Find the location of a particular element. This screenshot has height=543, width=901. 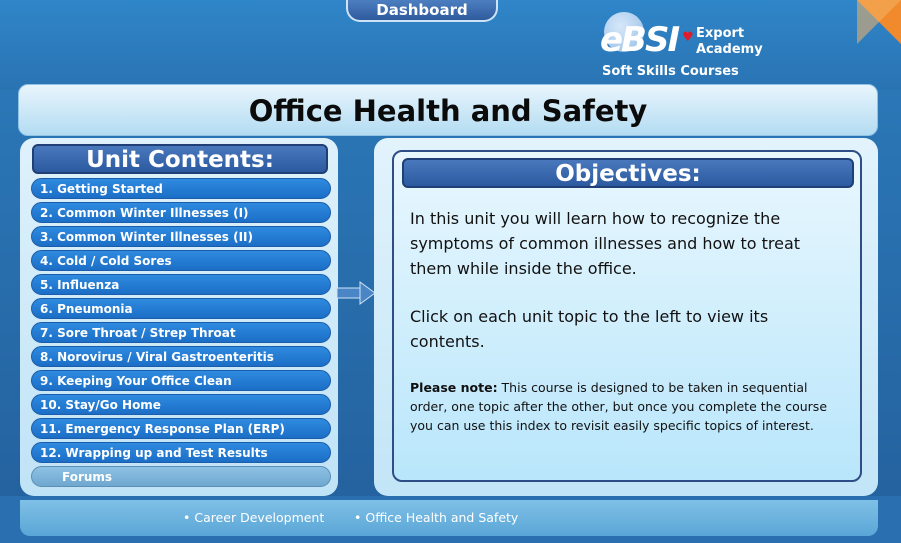

unit-item-winter-illnesses-2: 3. Common Winter Illnesses (II) is located at coordinates (181, 236).